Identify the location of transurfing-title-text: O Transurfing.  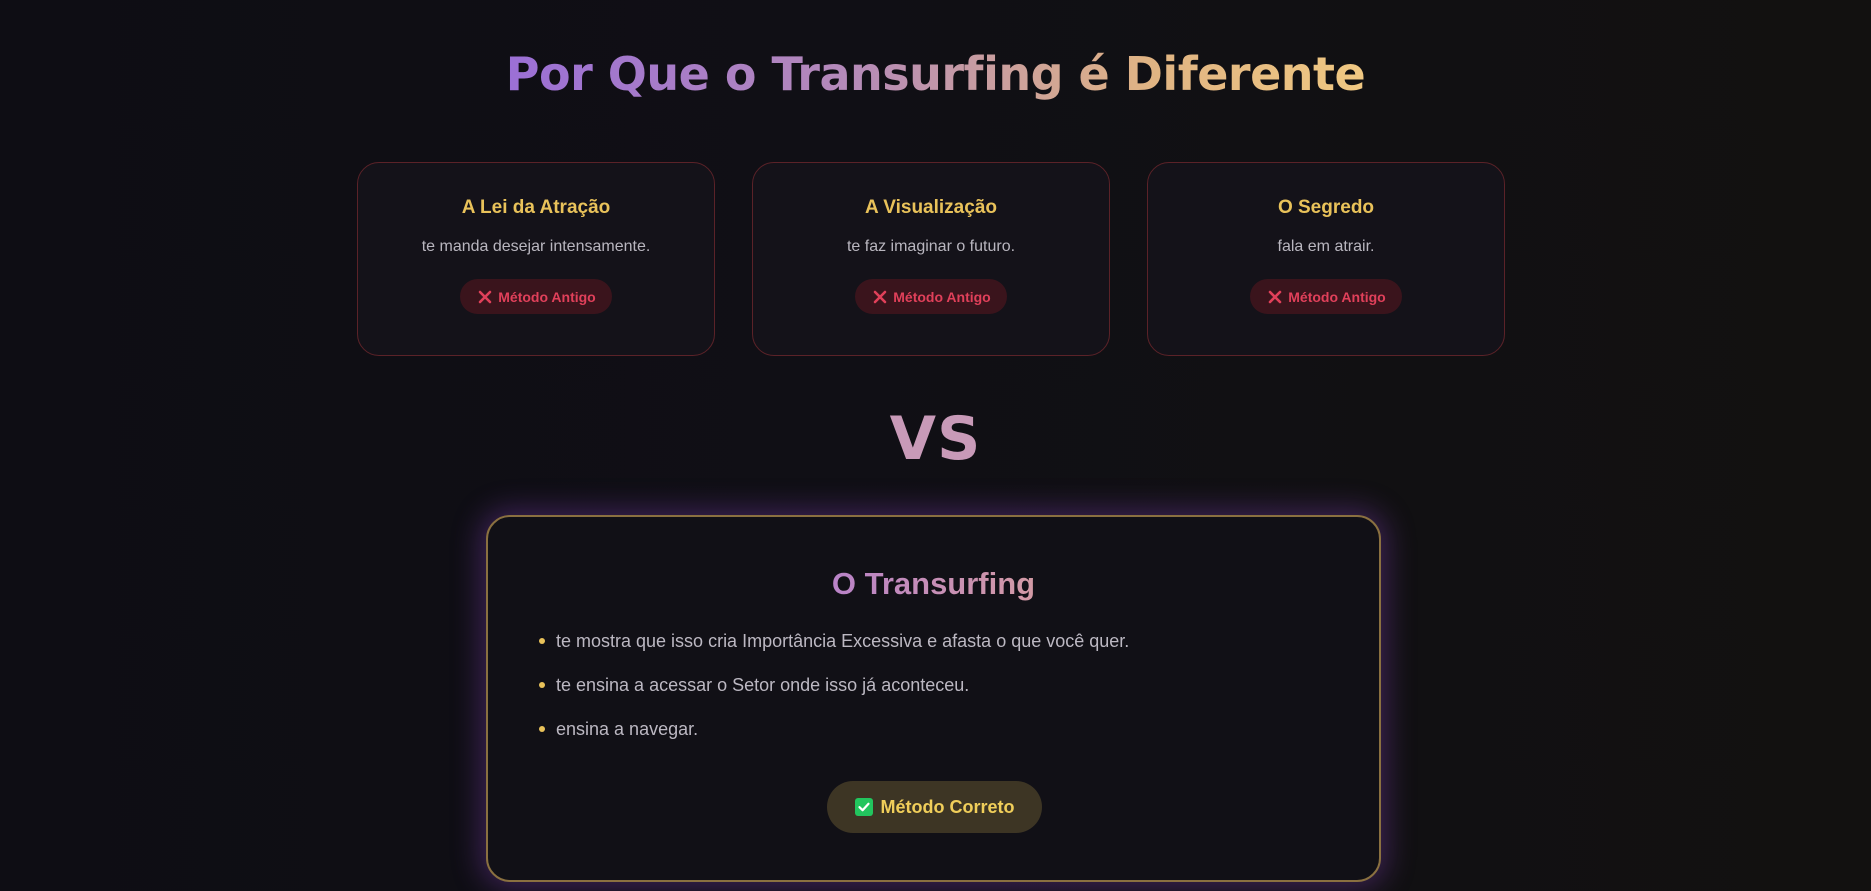
(933, 583).